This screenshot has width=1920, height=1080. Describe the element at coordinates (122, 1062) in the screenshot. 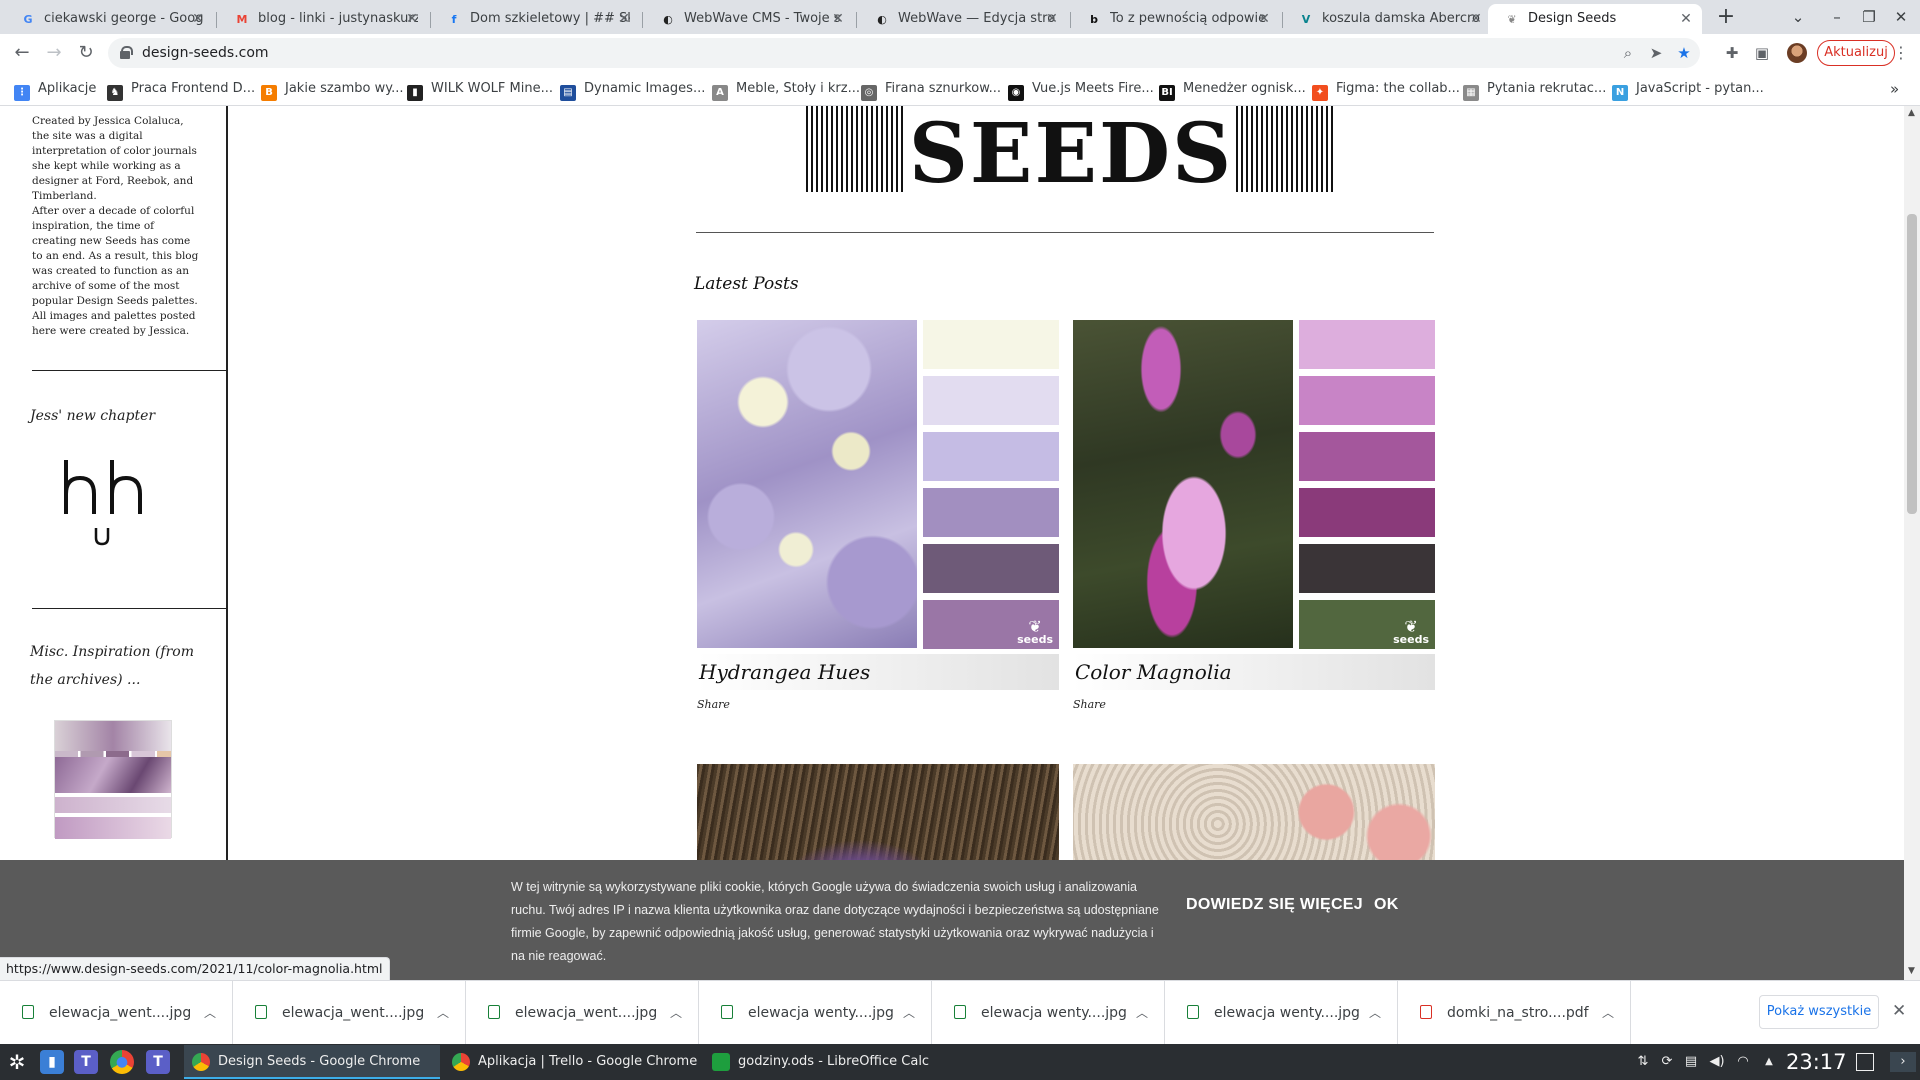

I see `chrome-icon: ●` at that location.